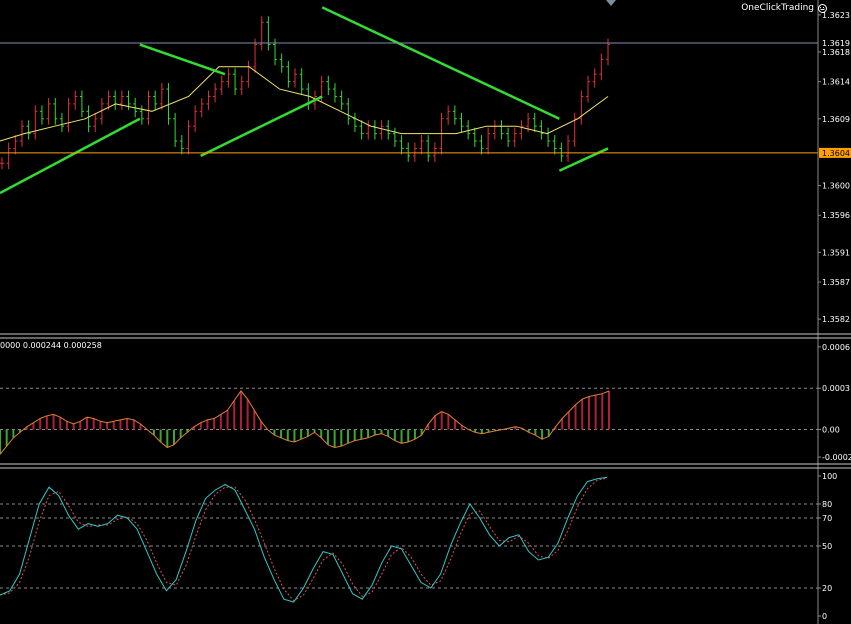 This screenshot has height=624, width=851. What do you see at coordinates (824, 616) in the screenshot?
I see `oscillator-tick-label: 0` at bounding box center [824, 616].